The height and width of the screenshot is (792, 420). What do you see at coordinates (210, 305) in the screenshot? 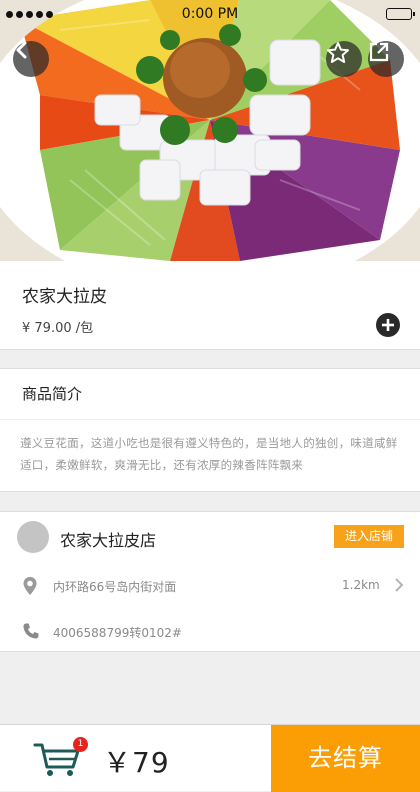
I see `product-info: 农家大拉皮 ¥ 79.00 /包` at bounding box center [210, 305].